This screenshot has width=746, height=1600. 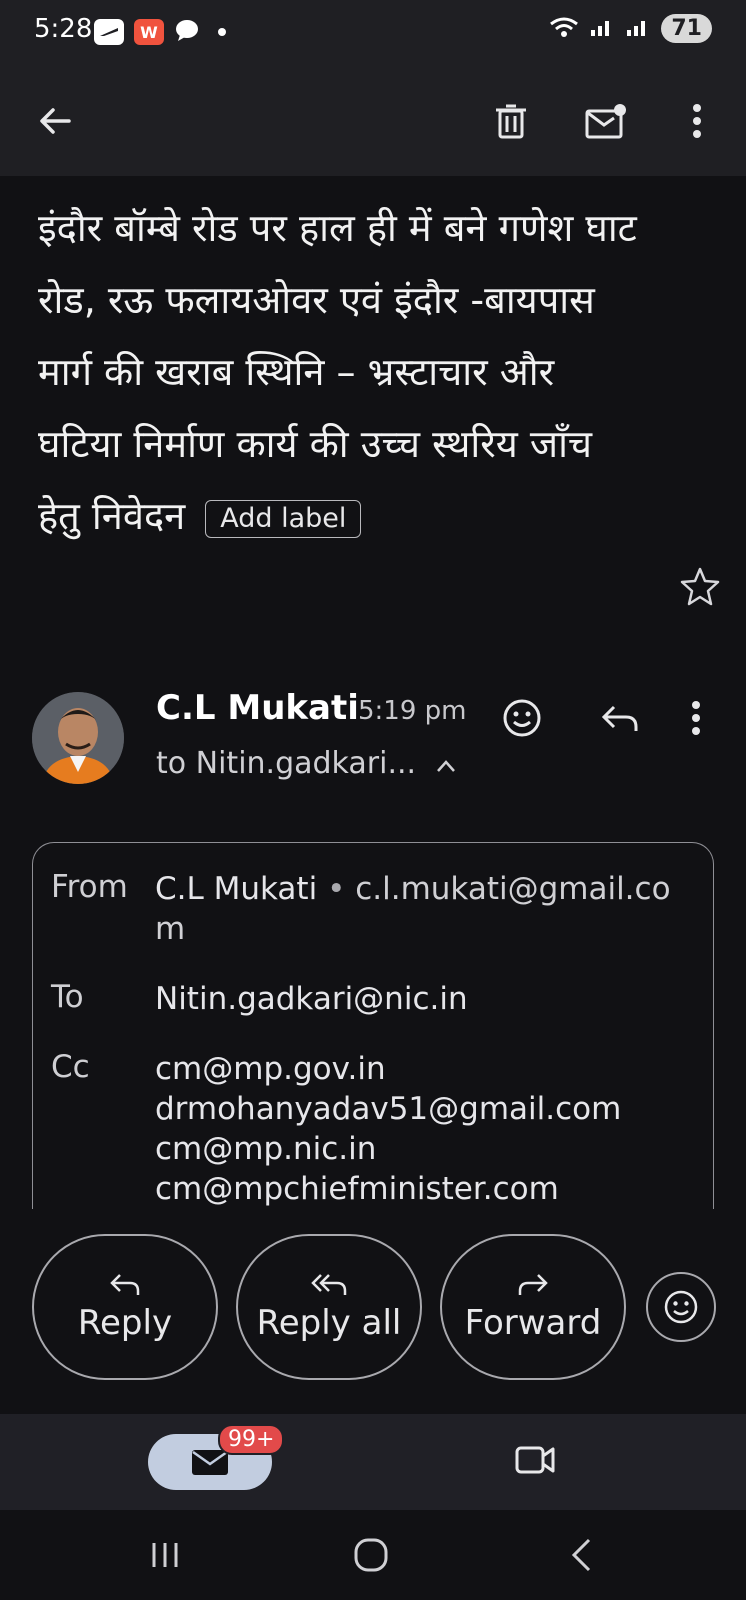 What do you see at coordinates (188, 32) in the screenshot?
I see `chat-bubble-icon` at bounding box center [188, 32].